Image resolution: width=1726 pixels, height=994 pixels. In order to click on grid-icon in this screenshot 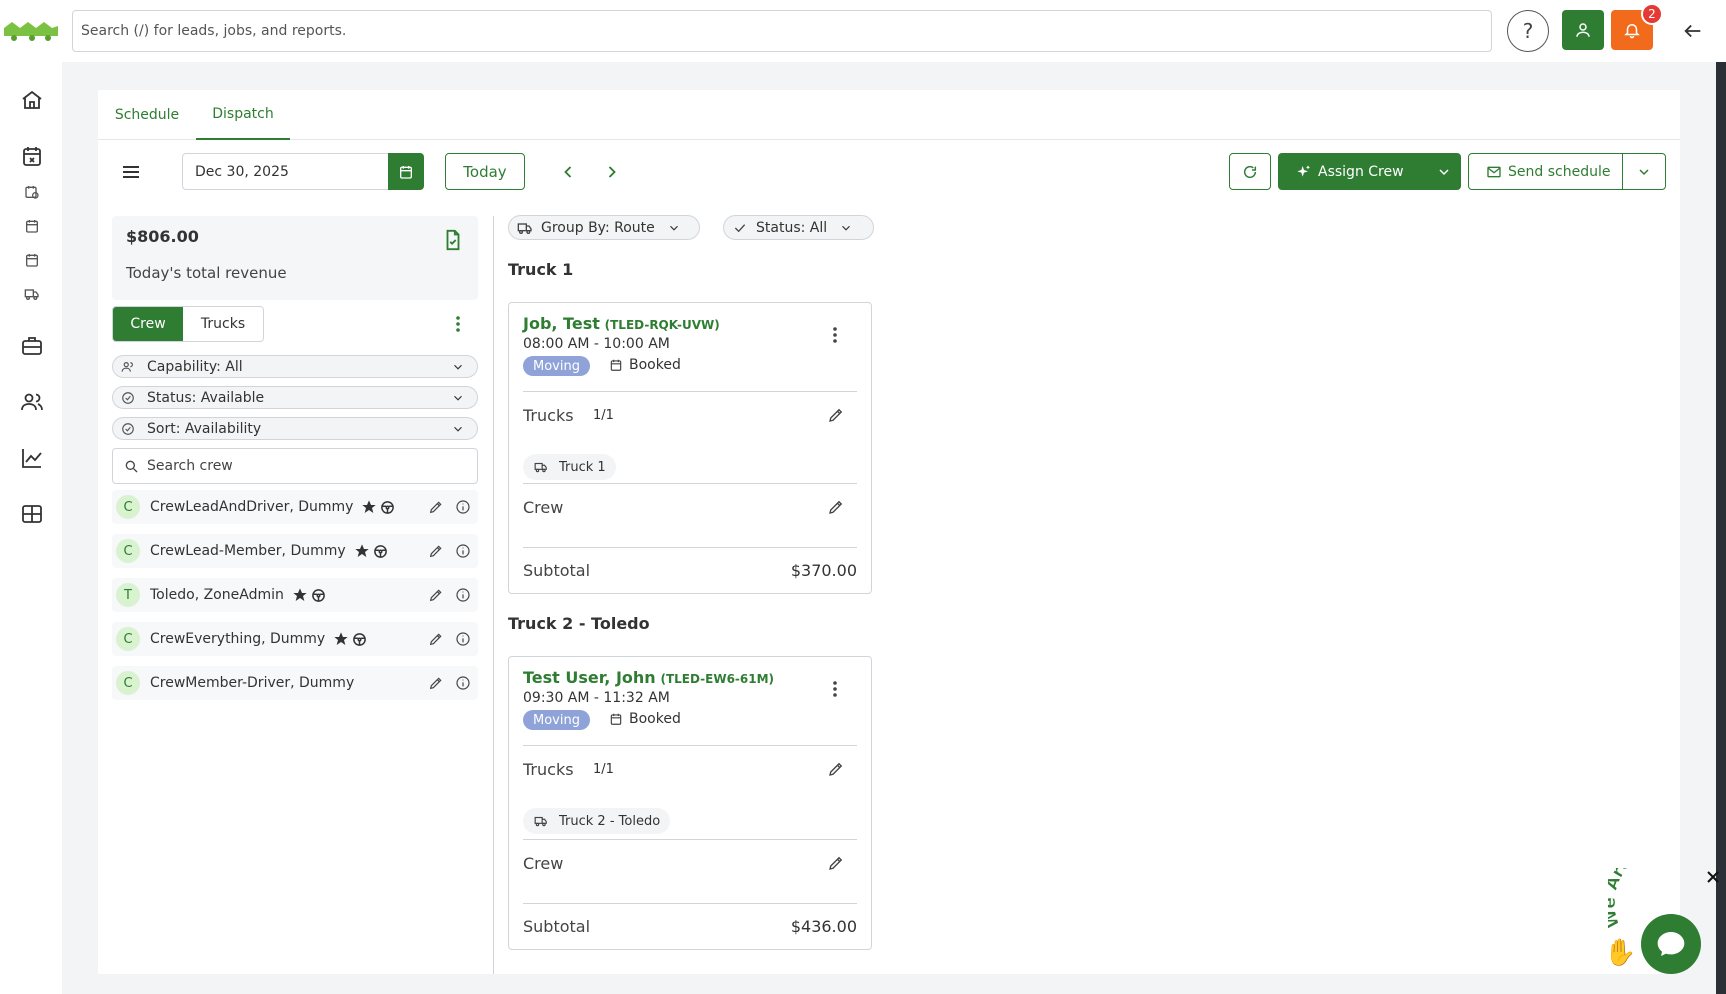, I will do `click(32, 514)`.